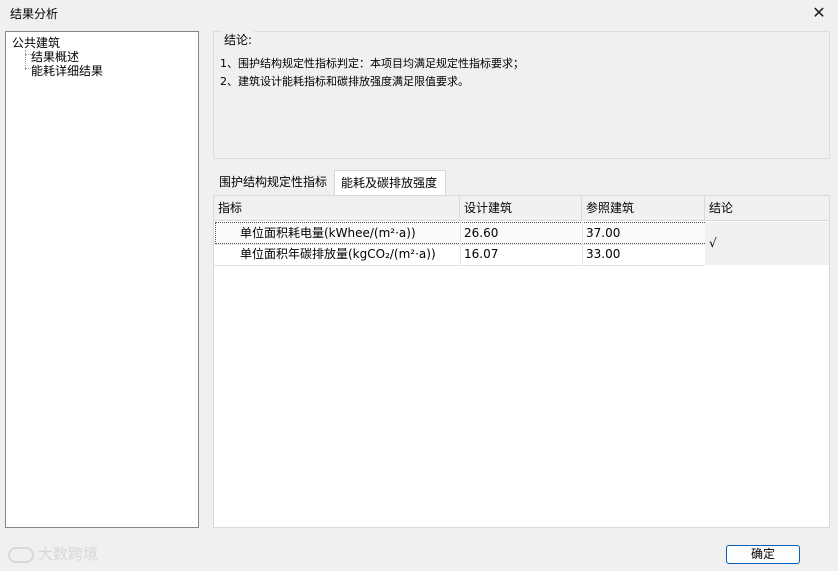 Image resolution: width=838 pixels, height=571 pixels. What do you see at coordinates (68, 554) in the screenshot?
I see `watermark-text: 大数跨境` at bounding box center [68, 554].